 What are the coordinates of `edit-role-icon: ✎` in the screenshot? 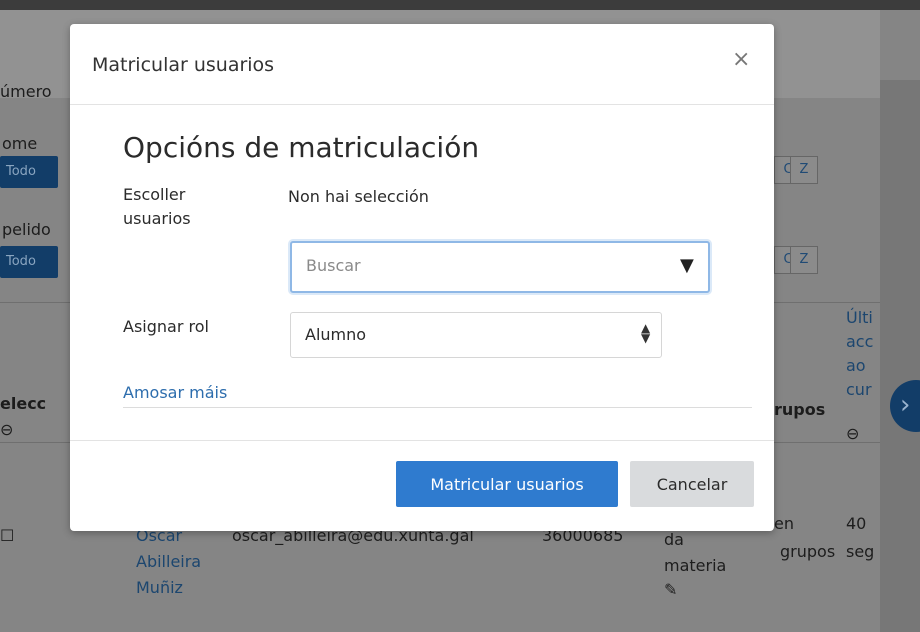 It's located at (670, 589).